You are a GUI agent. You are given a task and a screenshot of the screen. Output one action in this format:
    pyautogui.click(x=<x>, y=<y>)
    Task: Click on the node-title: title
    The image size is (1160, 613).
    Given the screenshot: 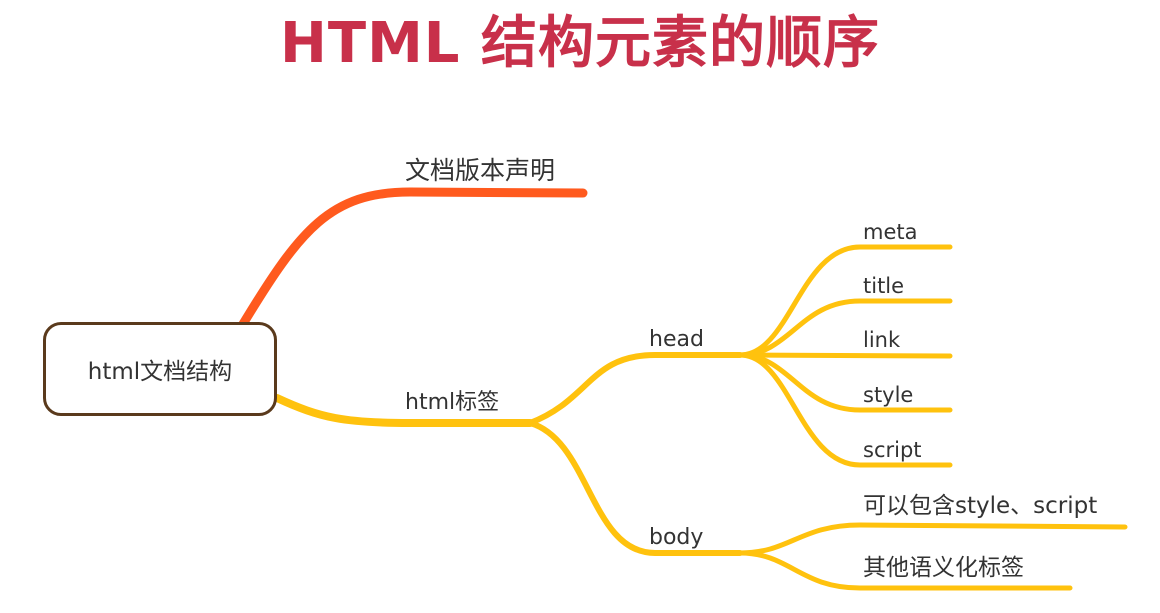 What is the action you would take?
    pyautogui.click(x=884, y=286)
    